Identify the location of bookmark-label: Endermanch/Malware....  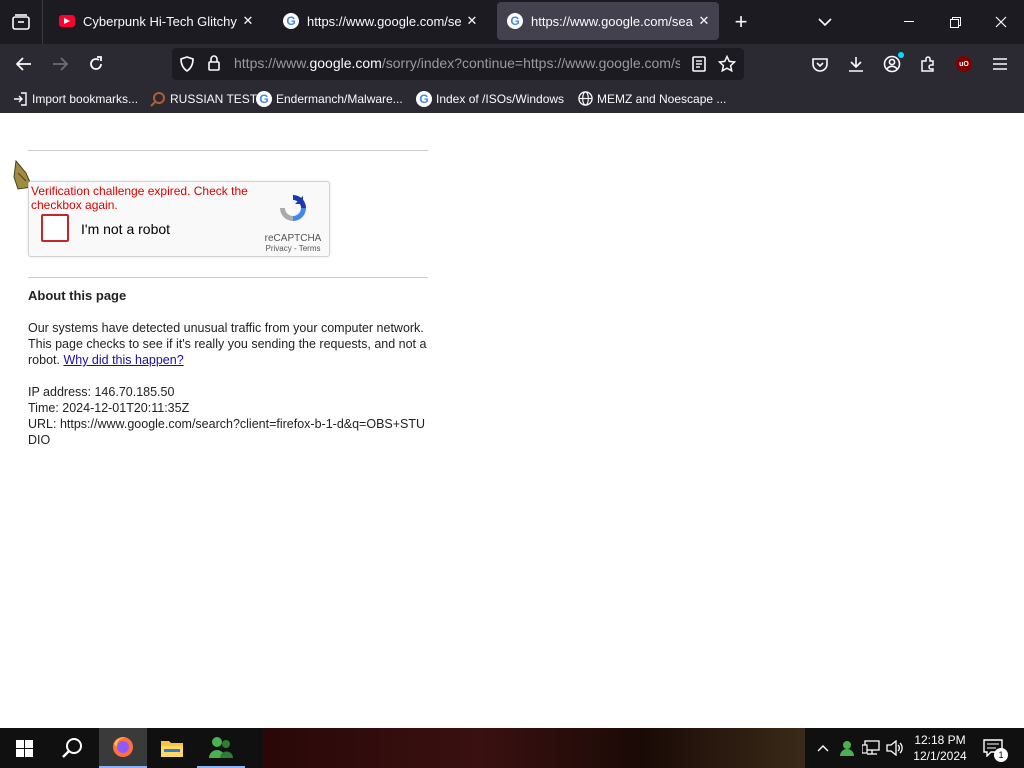
(339, 98).